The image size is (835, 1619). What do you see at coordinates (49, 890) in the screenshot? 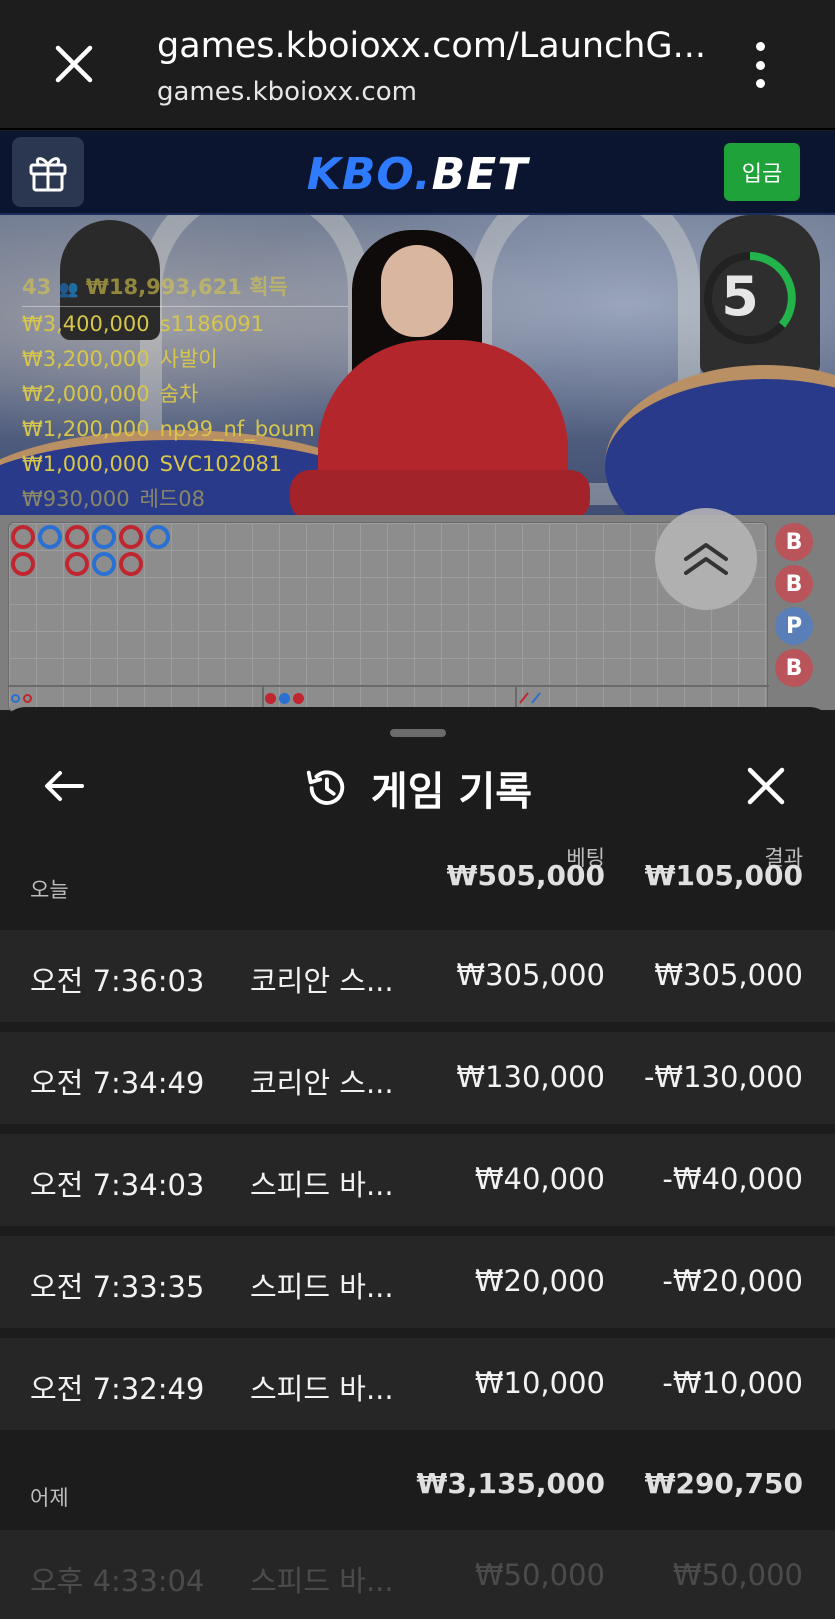
I see `group-label: 오늘` at bounding box center [49, 890].